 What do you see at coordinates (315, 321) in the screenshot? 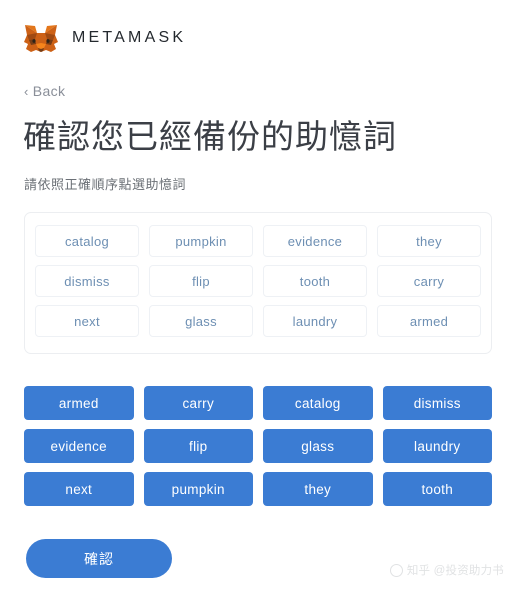
I see `selected-word-slot: laundry` at bounding box center [315, 321].